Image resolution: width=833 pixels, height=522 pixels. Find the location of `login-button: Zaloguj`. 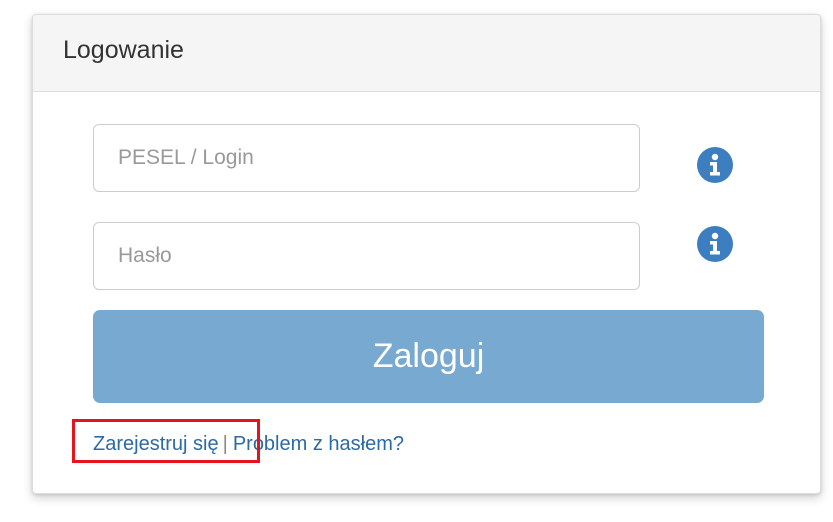

login-button: Zaloguj is located at coordinates (428, 356).